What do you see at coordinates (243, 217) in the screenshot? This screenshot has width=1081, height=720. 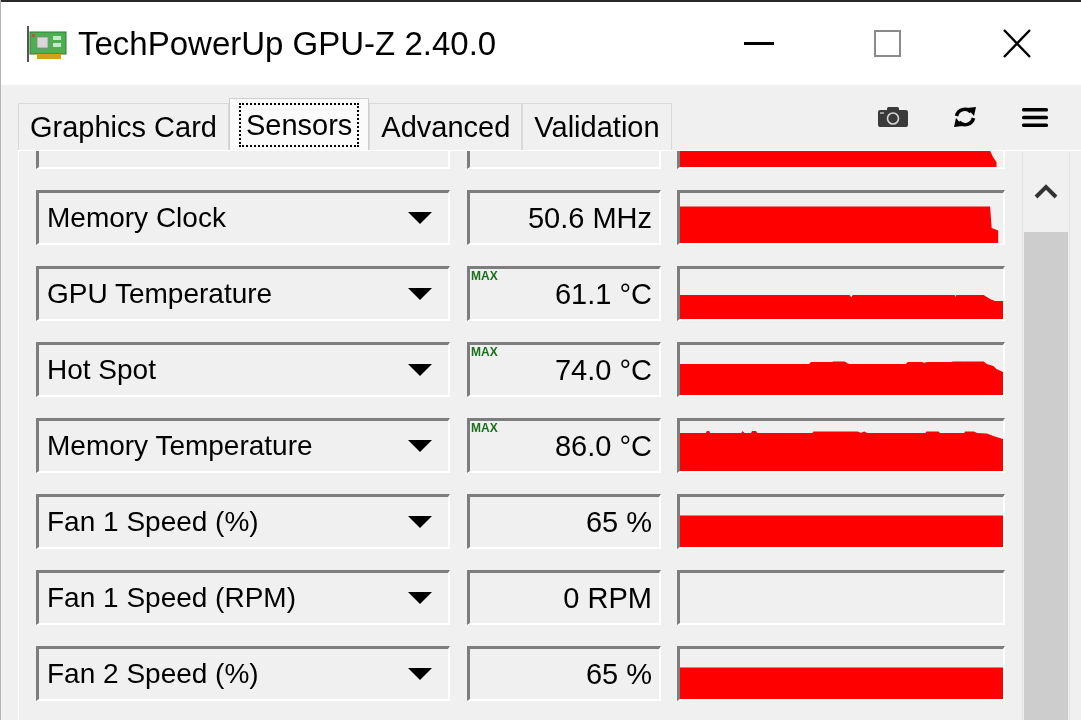 I see `sensor-dropdown: Memory Clock` at bounding box center [243, 217].